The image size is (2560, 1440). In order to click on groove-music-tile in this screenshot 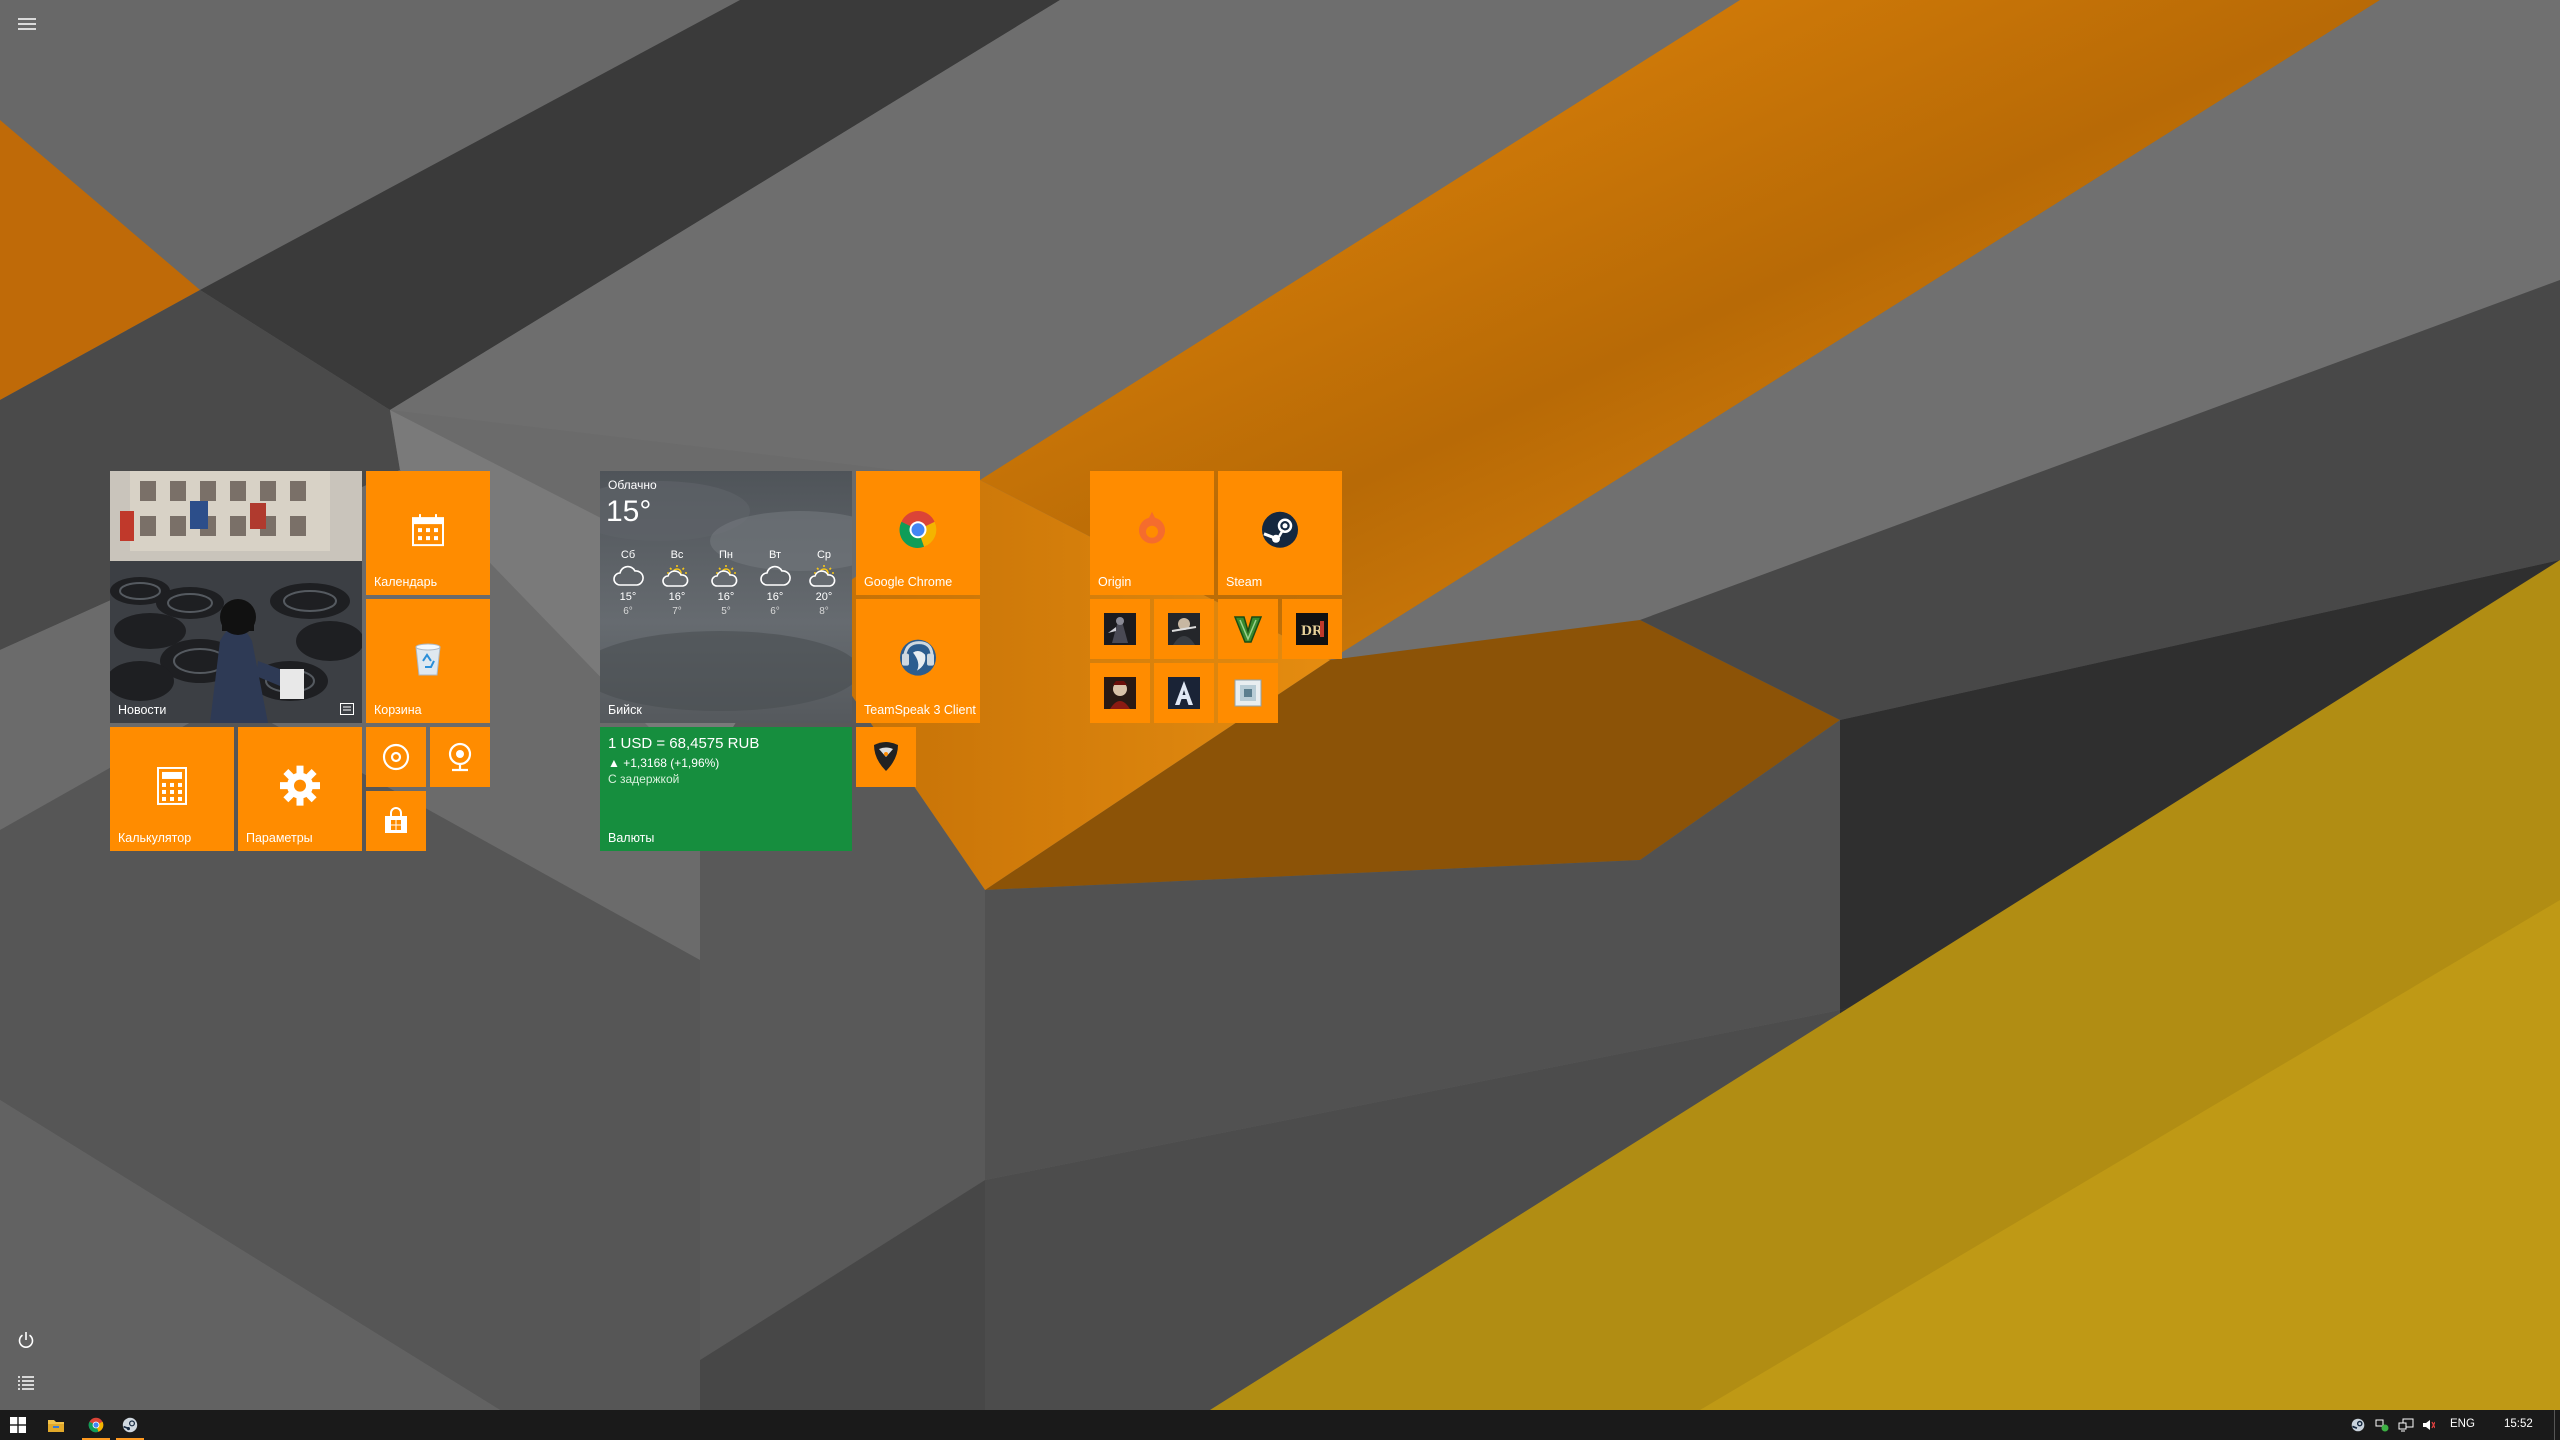, I will do `click(396, 757)`.